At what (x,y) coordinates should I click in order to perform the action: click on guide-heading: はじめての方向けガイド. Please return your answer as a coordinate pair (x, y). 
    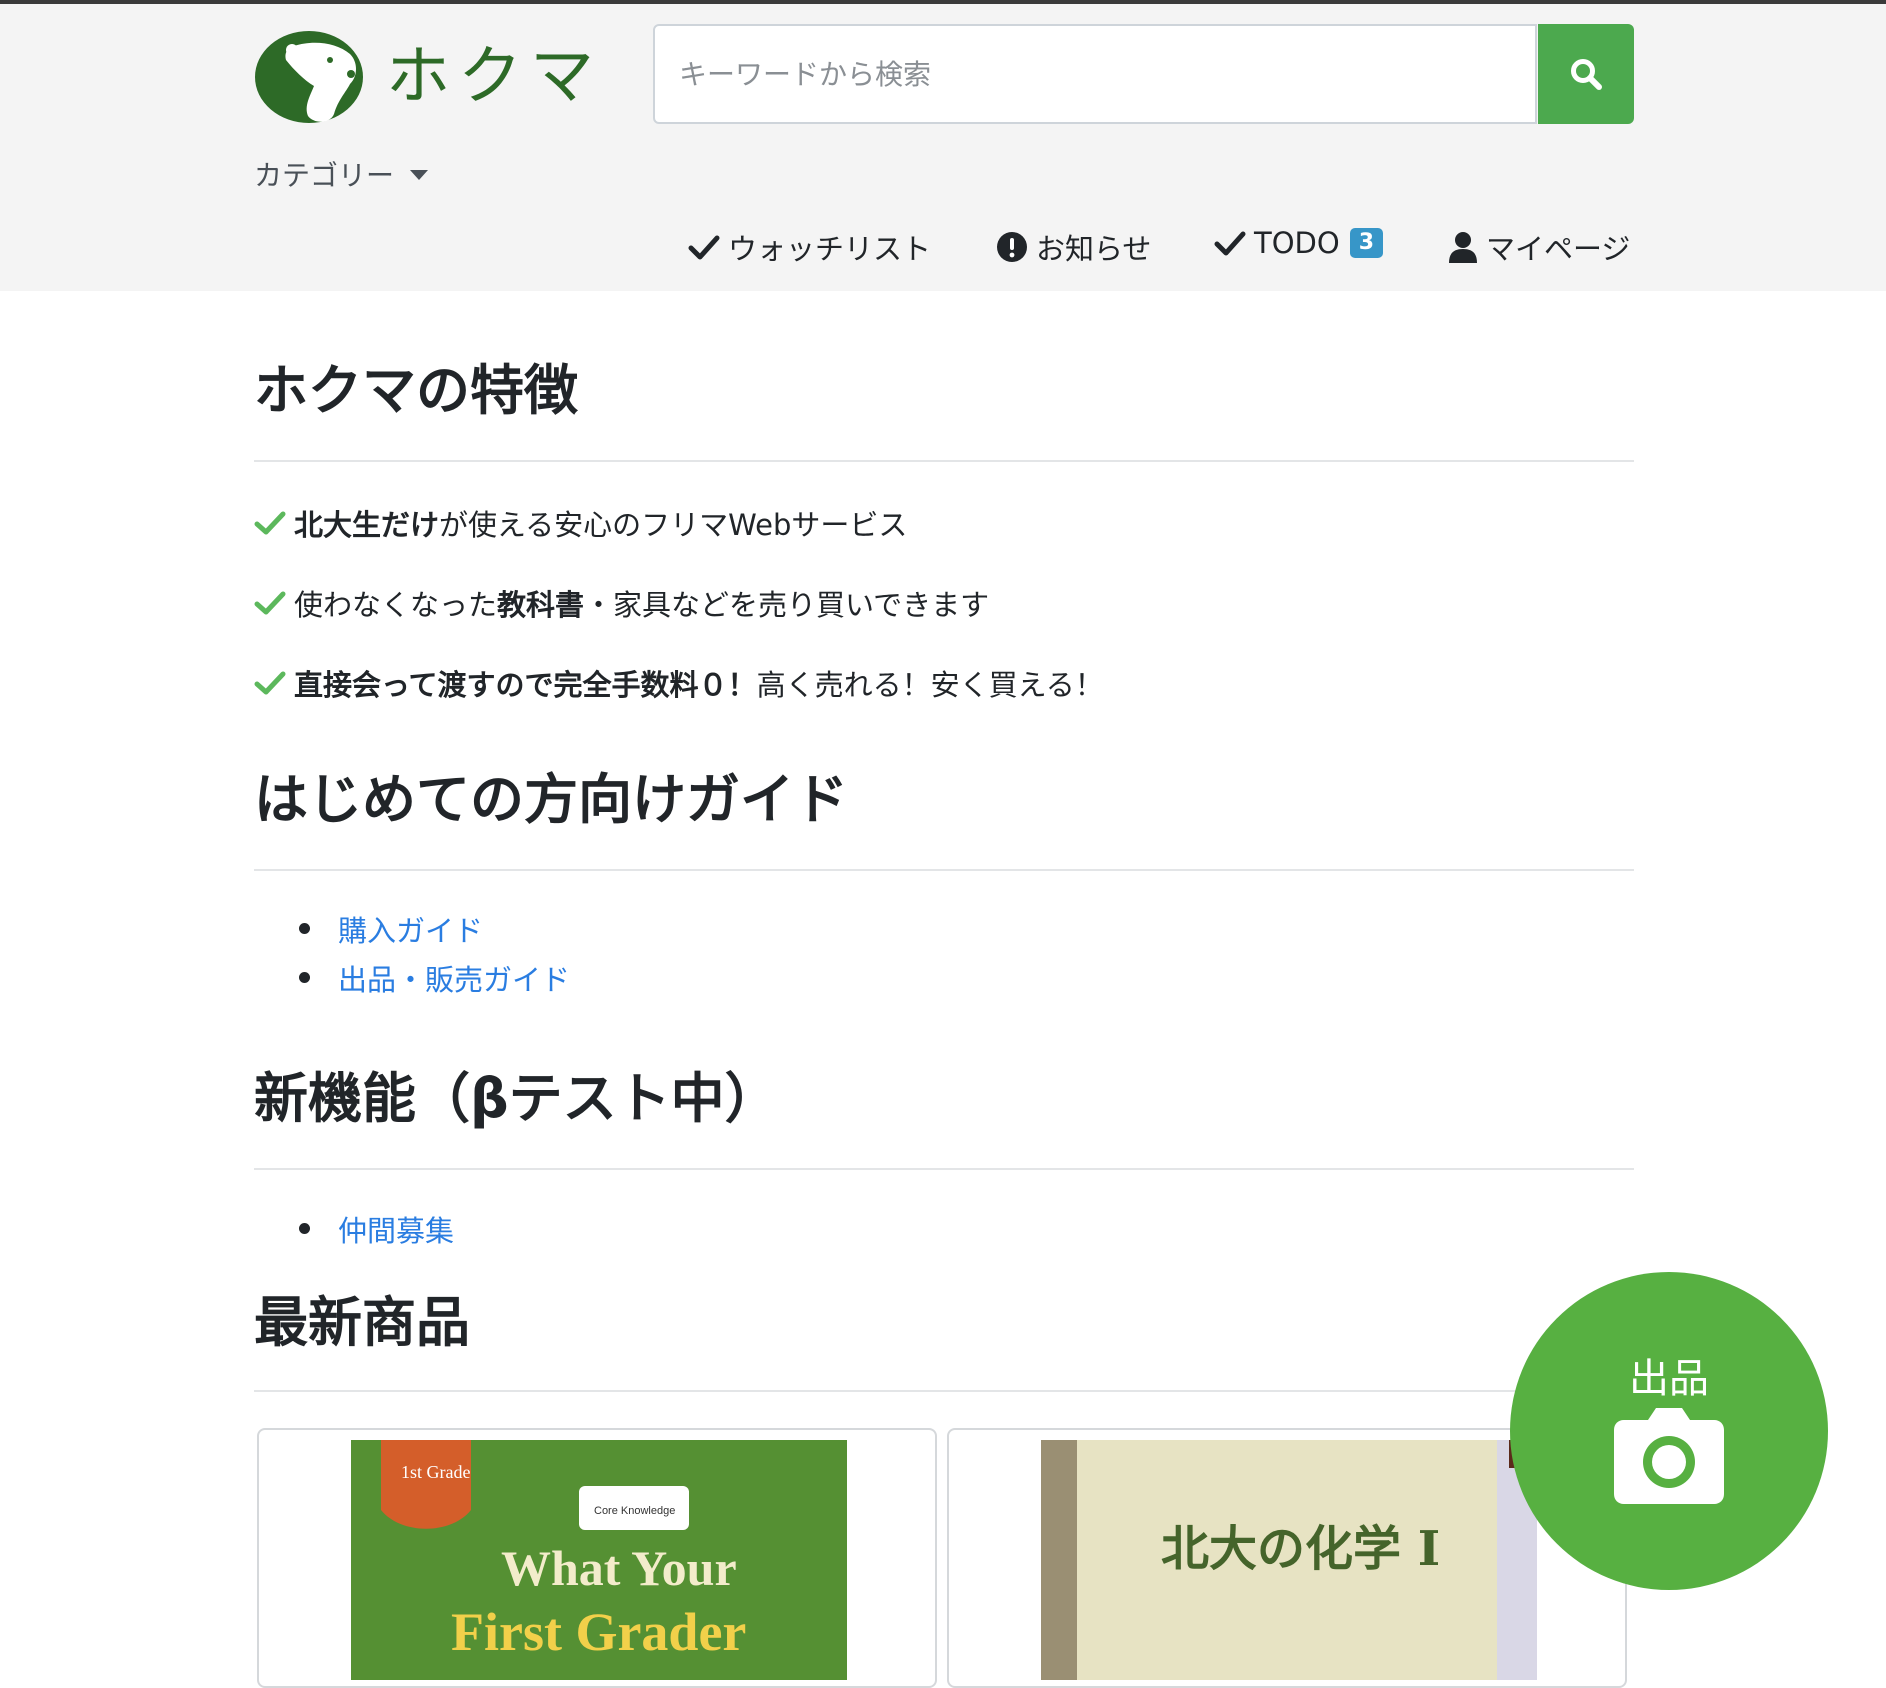
    Looking at the image, I should click on (551, 799).